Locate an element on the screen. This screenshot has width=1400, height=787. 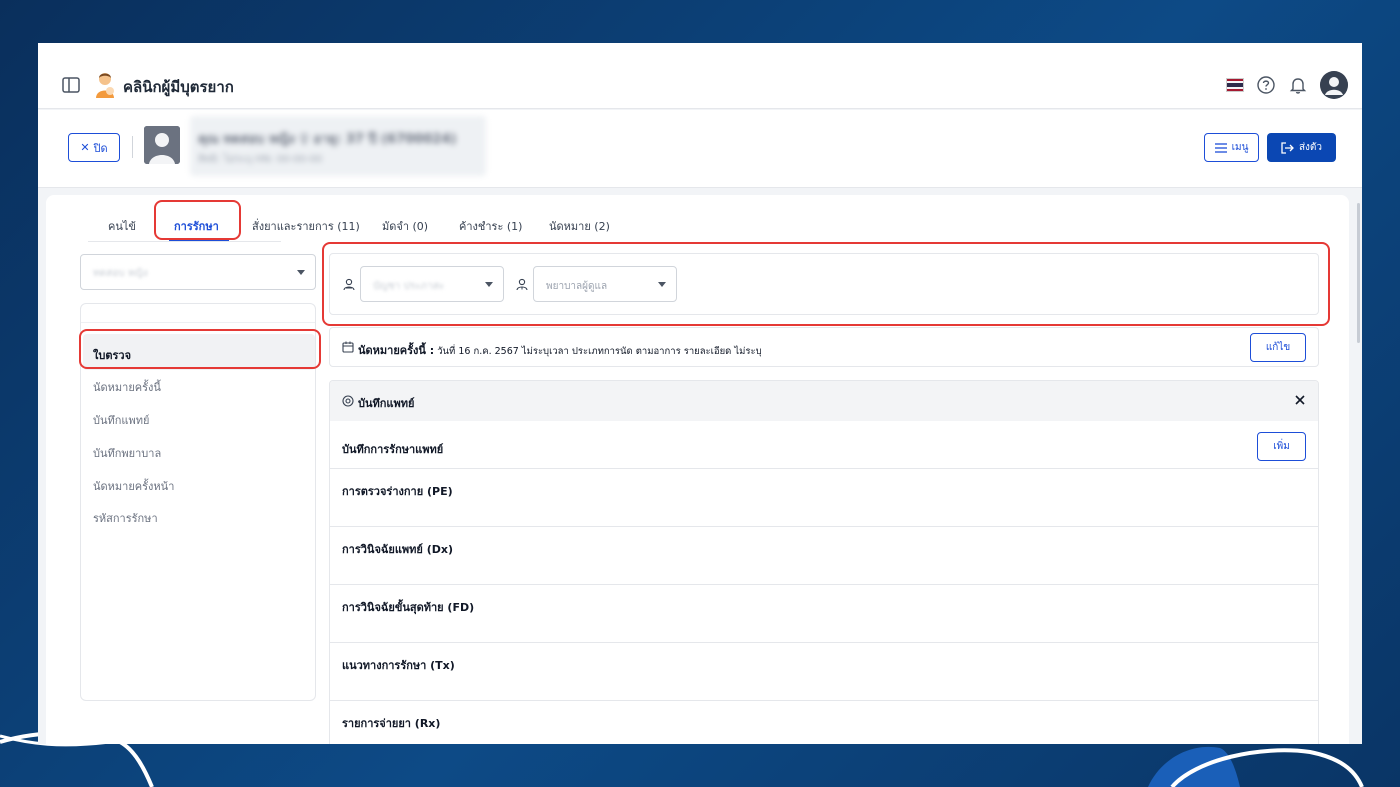
nav-item-exam-form: ใบตรวจ is located at coordinates (112, 355).